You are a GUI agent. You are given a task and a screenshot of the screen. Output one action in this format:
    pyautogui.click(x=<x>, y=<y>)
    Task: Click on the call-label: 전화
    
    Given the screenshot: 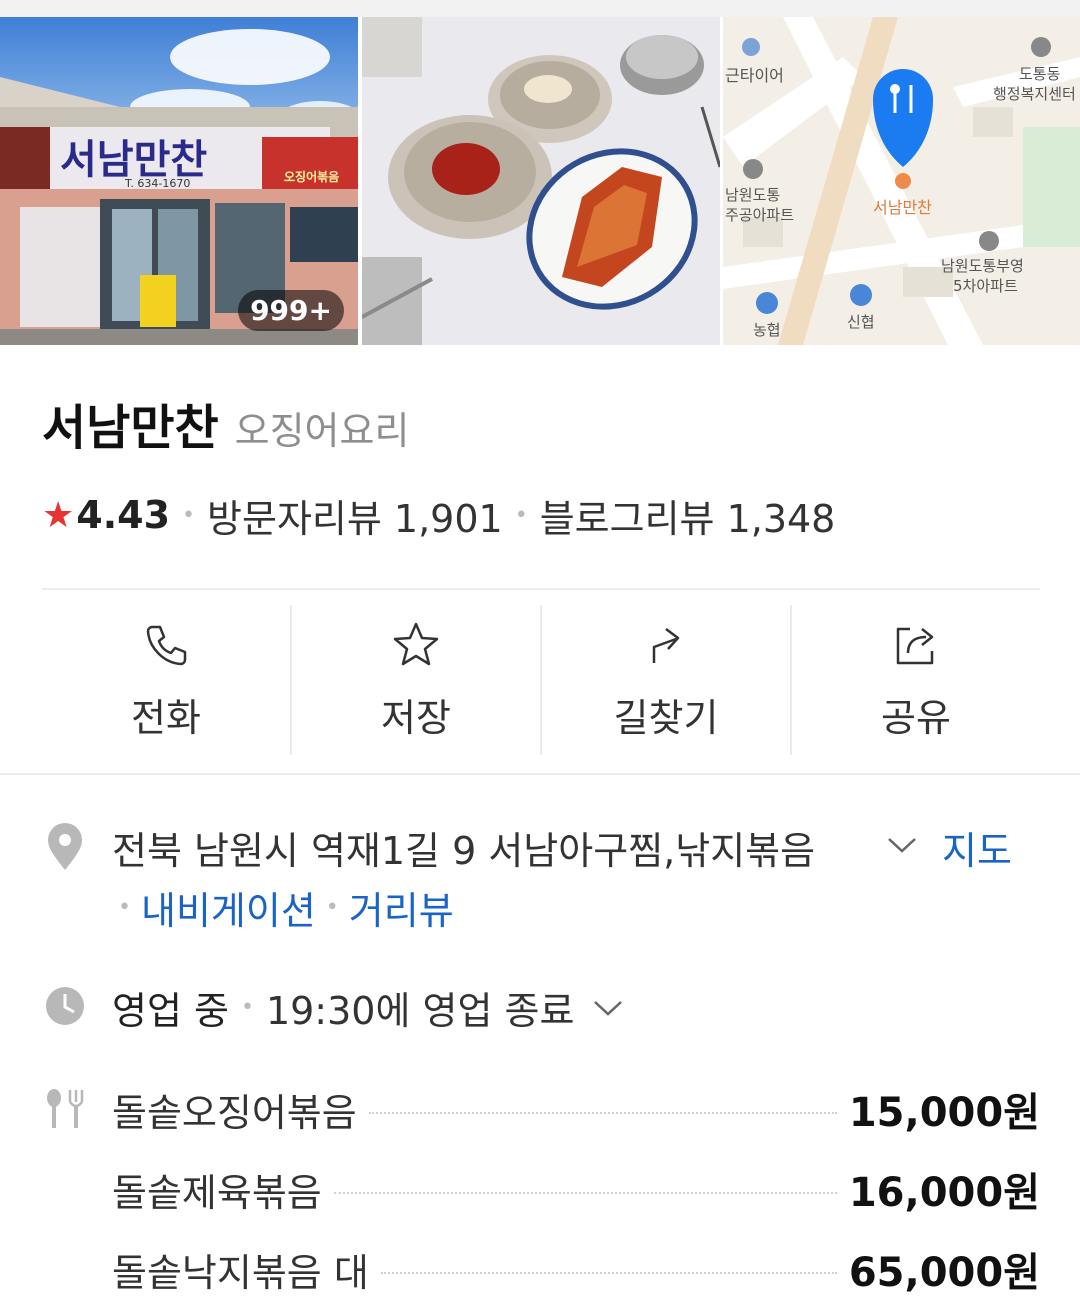 What is the action you would take?
    pyautogui.click(x=166, y=718)
    